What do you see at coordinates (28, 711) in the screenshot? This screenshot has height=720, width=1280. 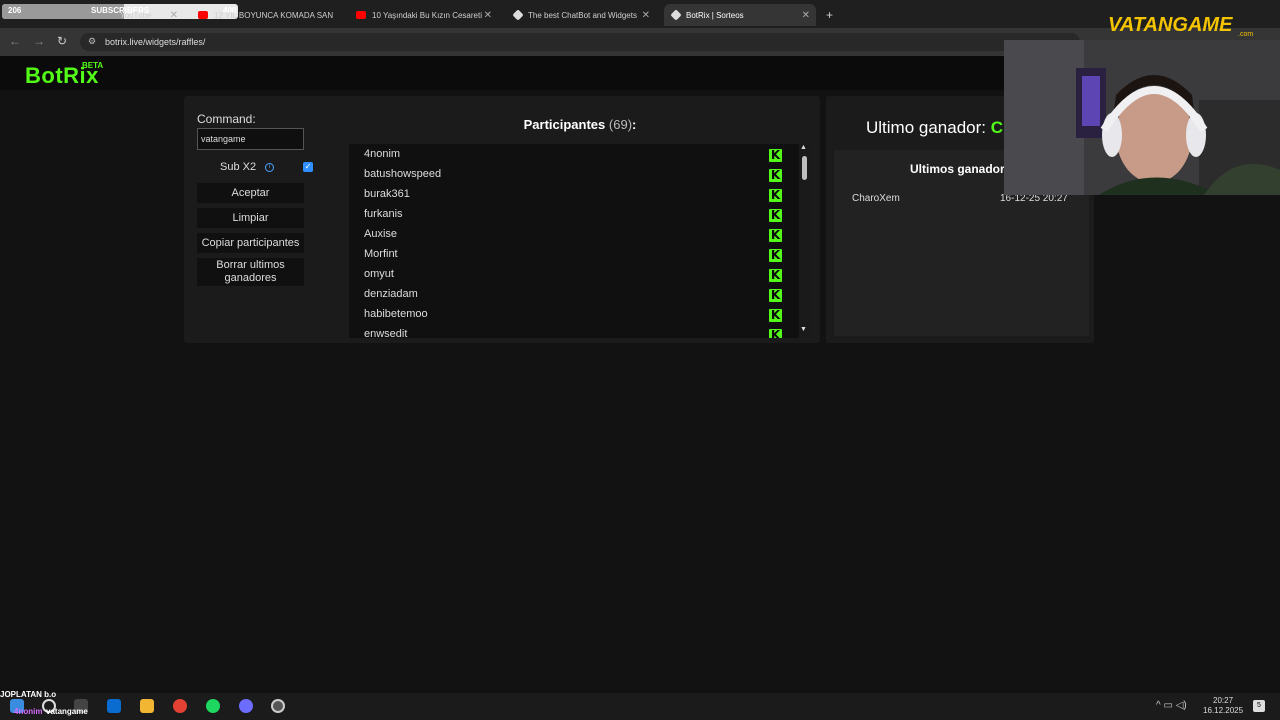 I see `overlay-handle: 4nonim` at bounding box center [28, 711].